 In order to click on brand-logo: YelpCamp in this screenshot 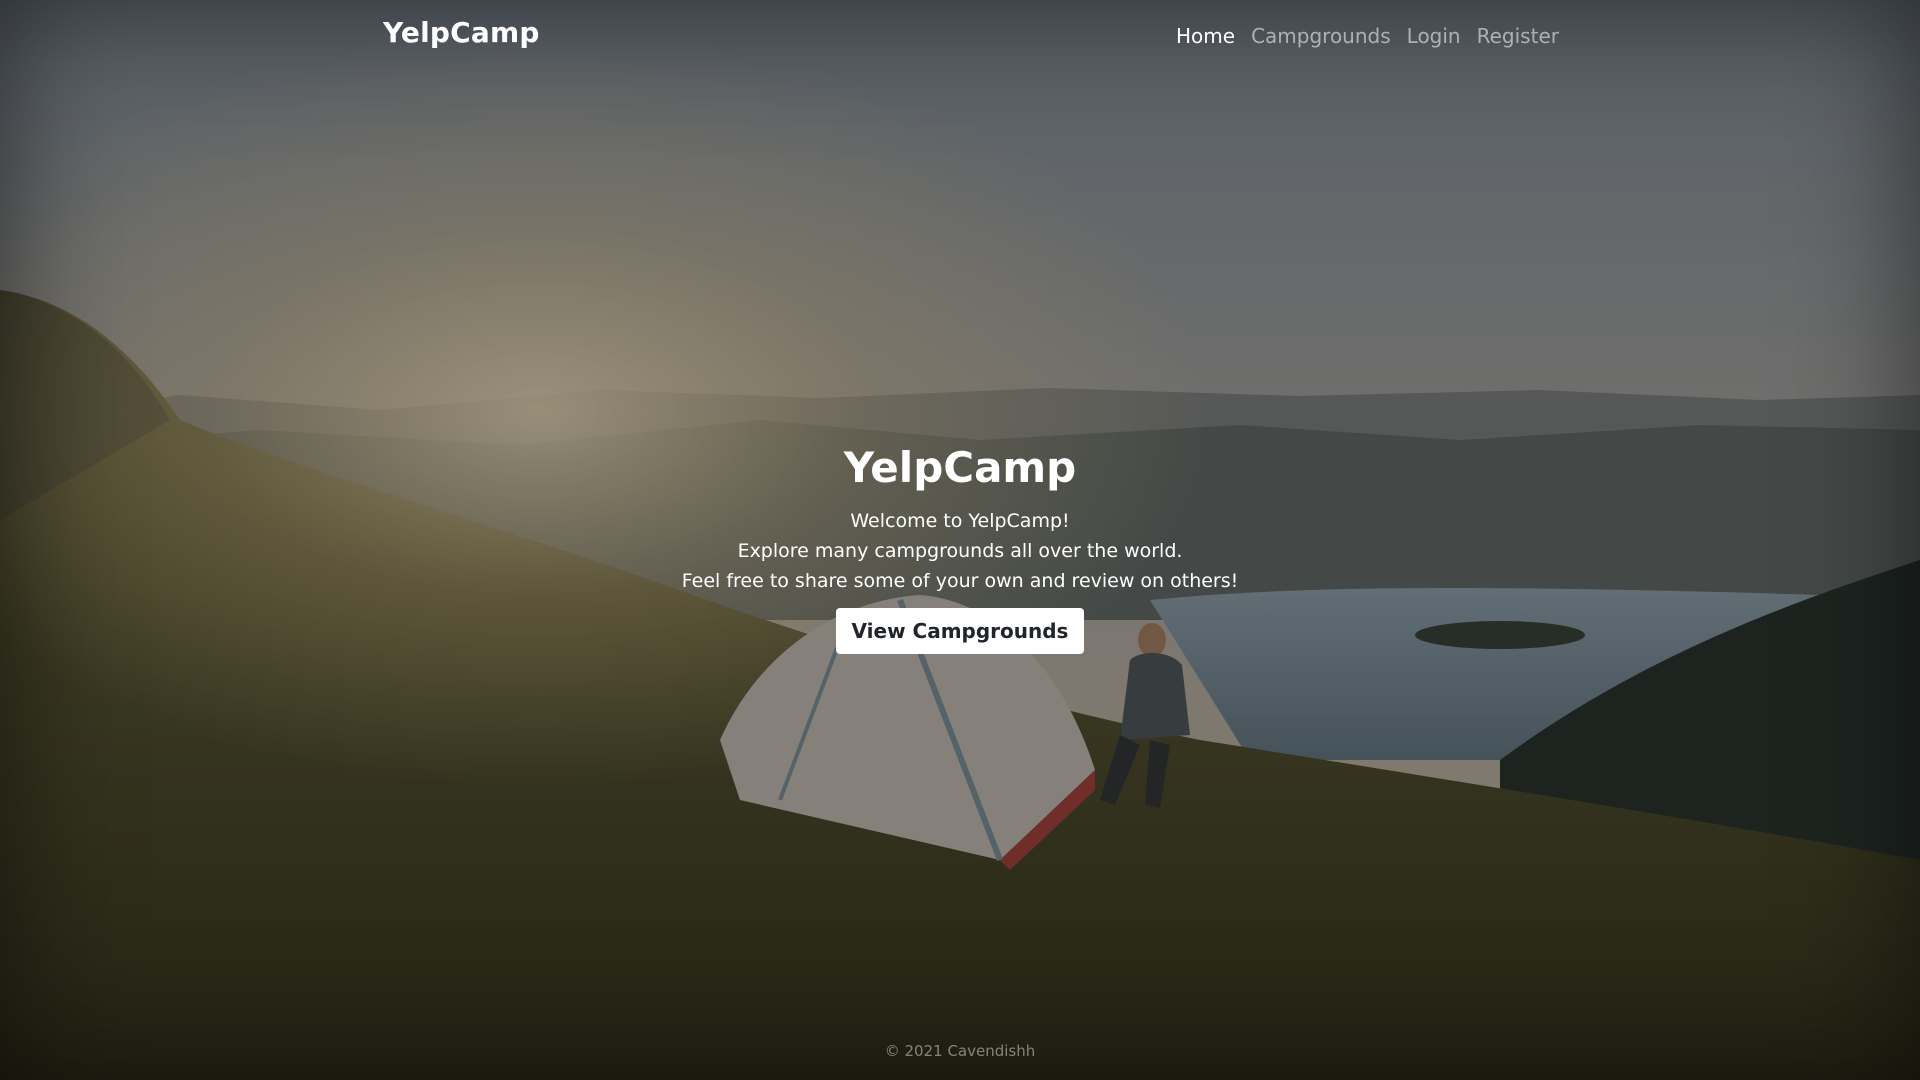, I will do `click(461, 32)`.